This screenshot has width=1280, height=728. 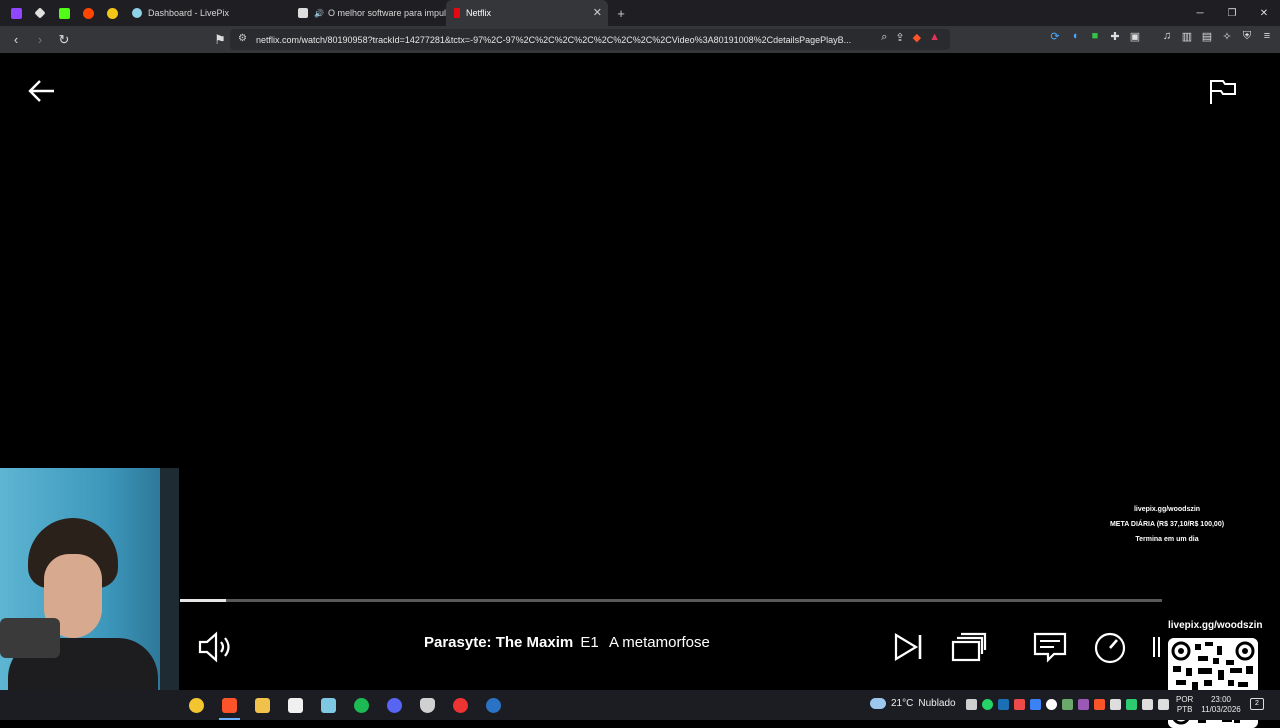 I want to click on fullscreen-icon, so click(x=1157, y=647).